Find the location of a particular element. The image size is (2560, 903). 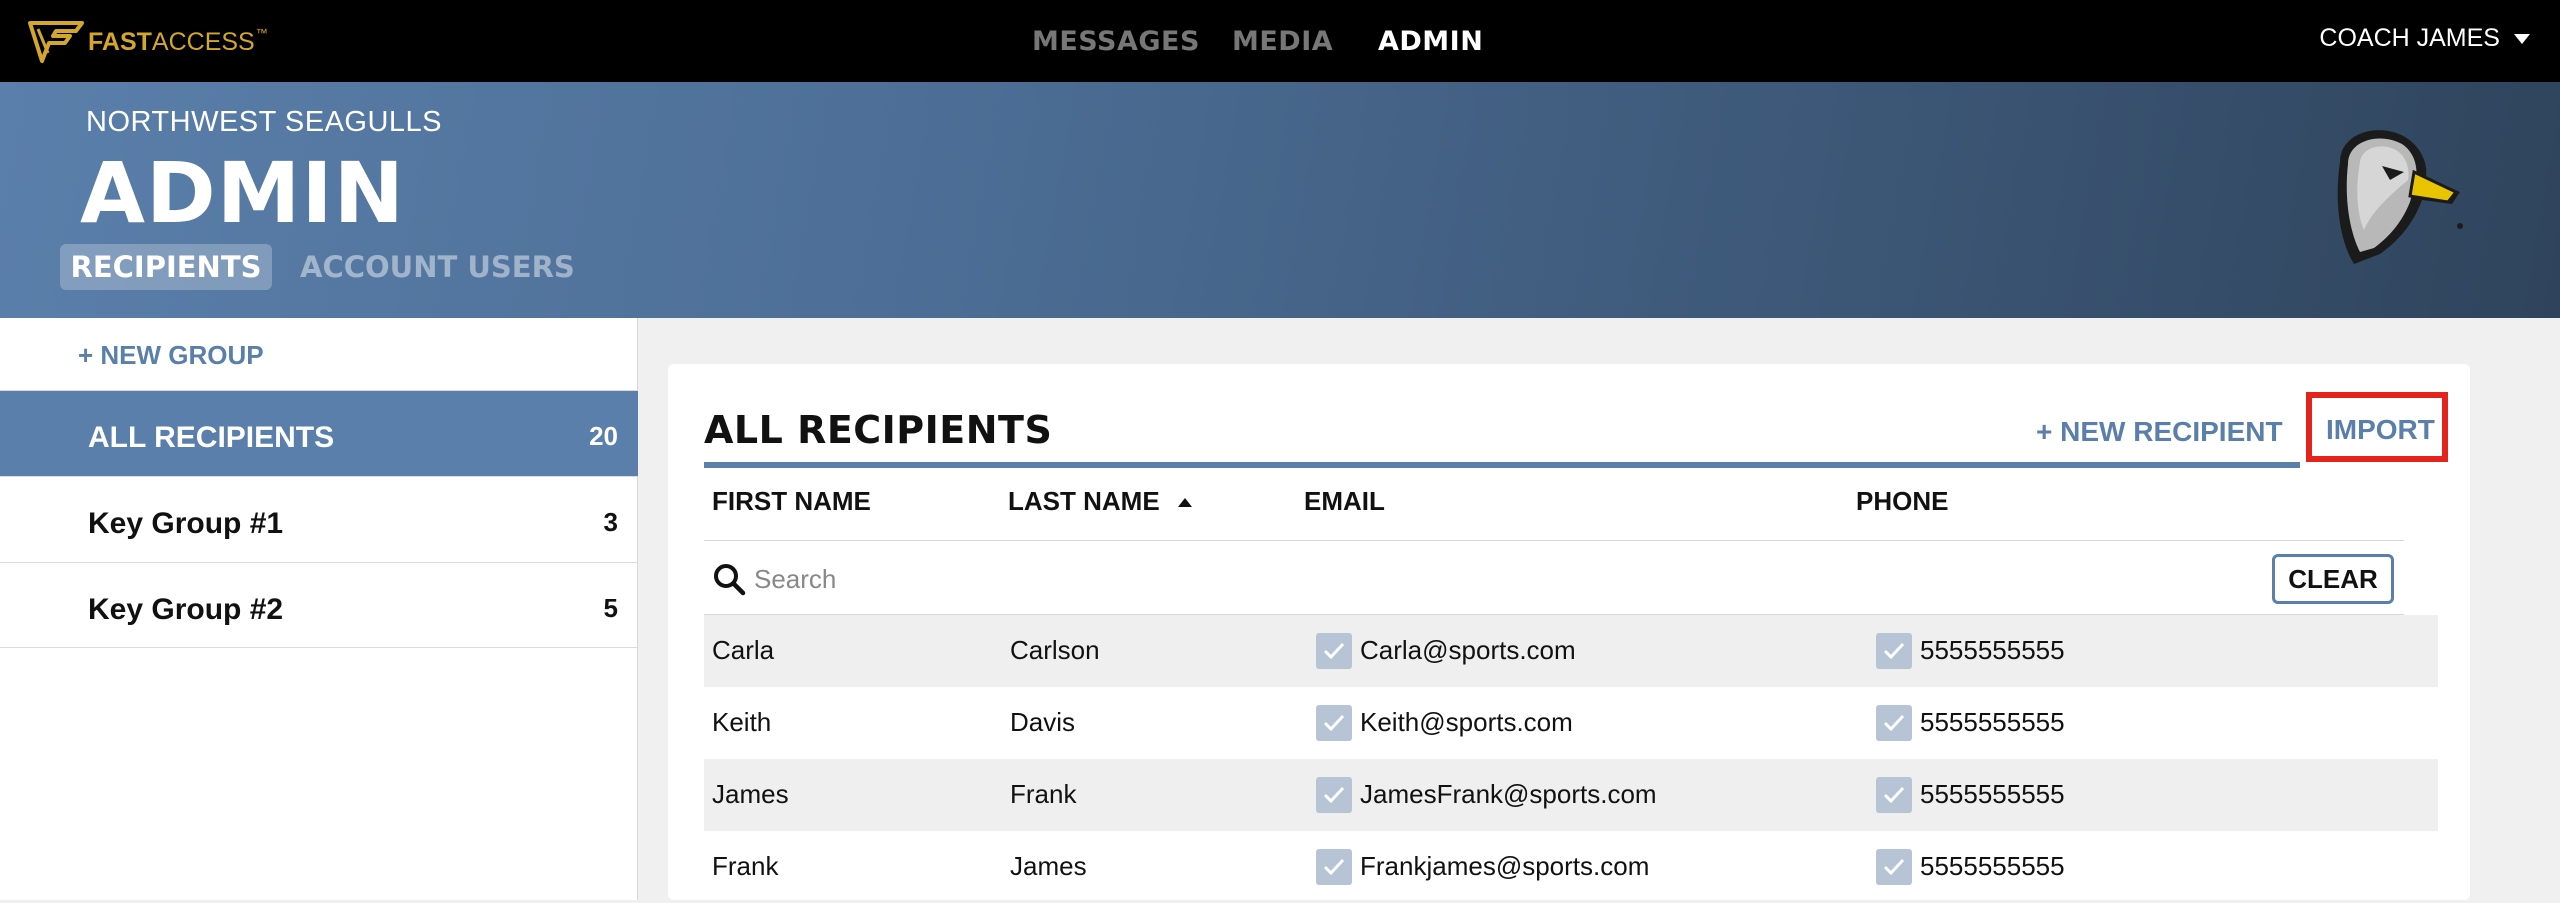

fastaccess-logo: FASTACCESS ™ is located at coordinates (148, 42).